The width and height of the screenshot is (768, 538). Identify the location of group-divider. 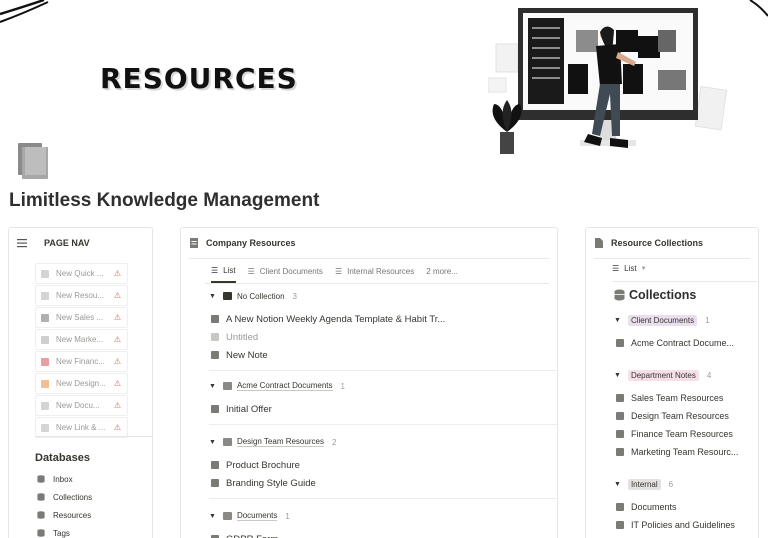
(383, 424).